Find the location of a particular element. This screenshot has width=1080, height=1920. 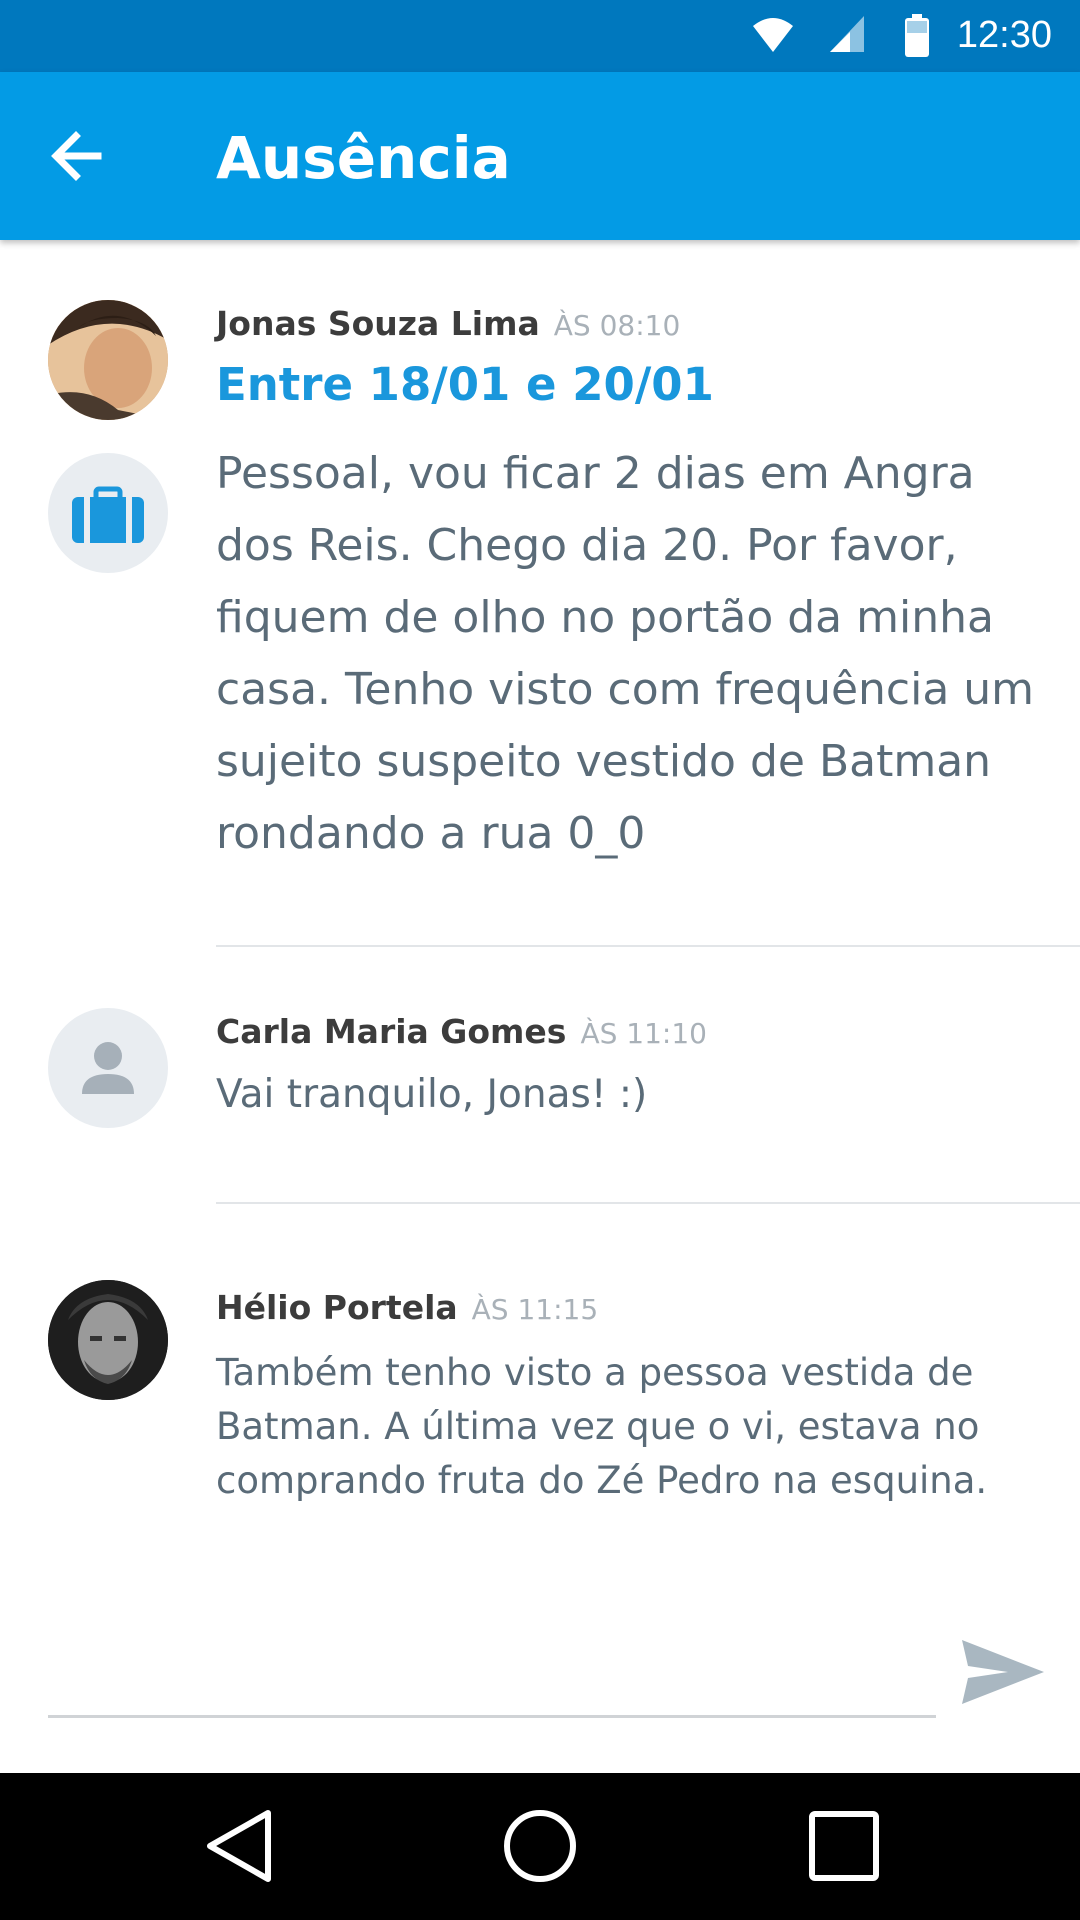

message-line: fiquem de olho no portão da minha is located at coordinates (605, 617).